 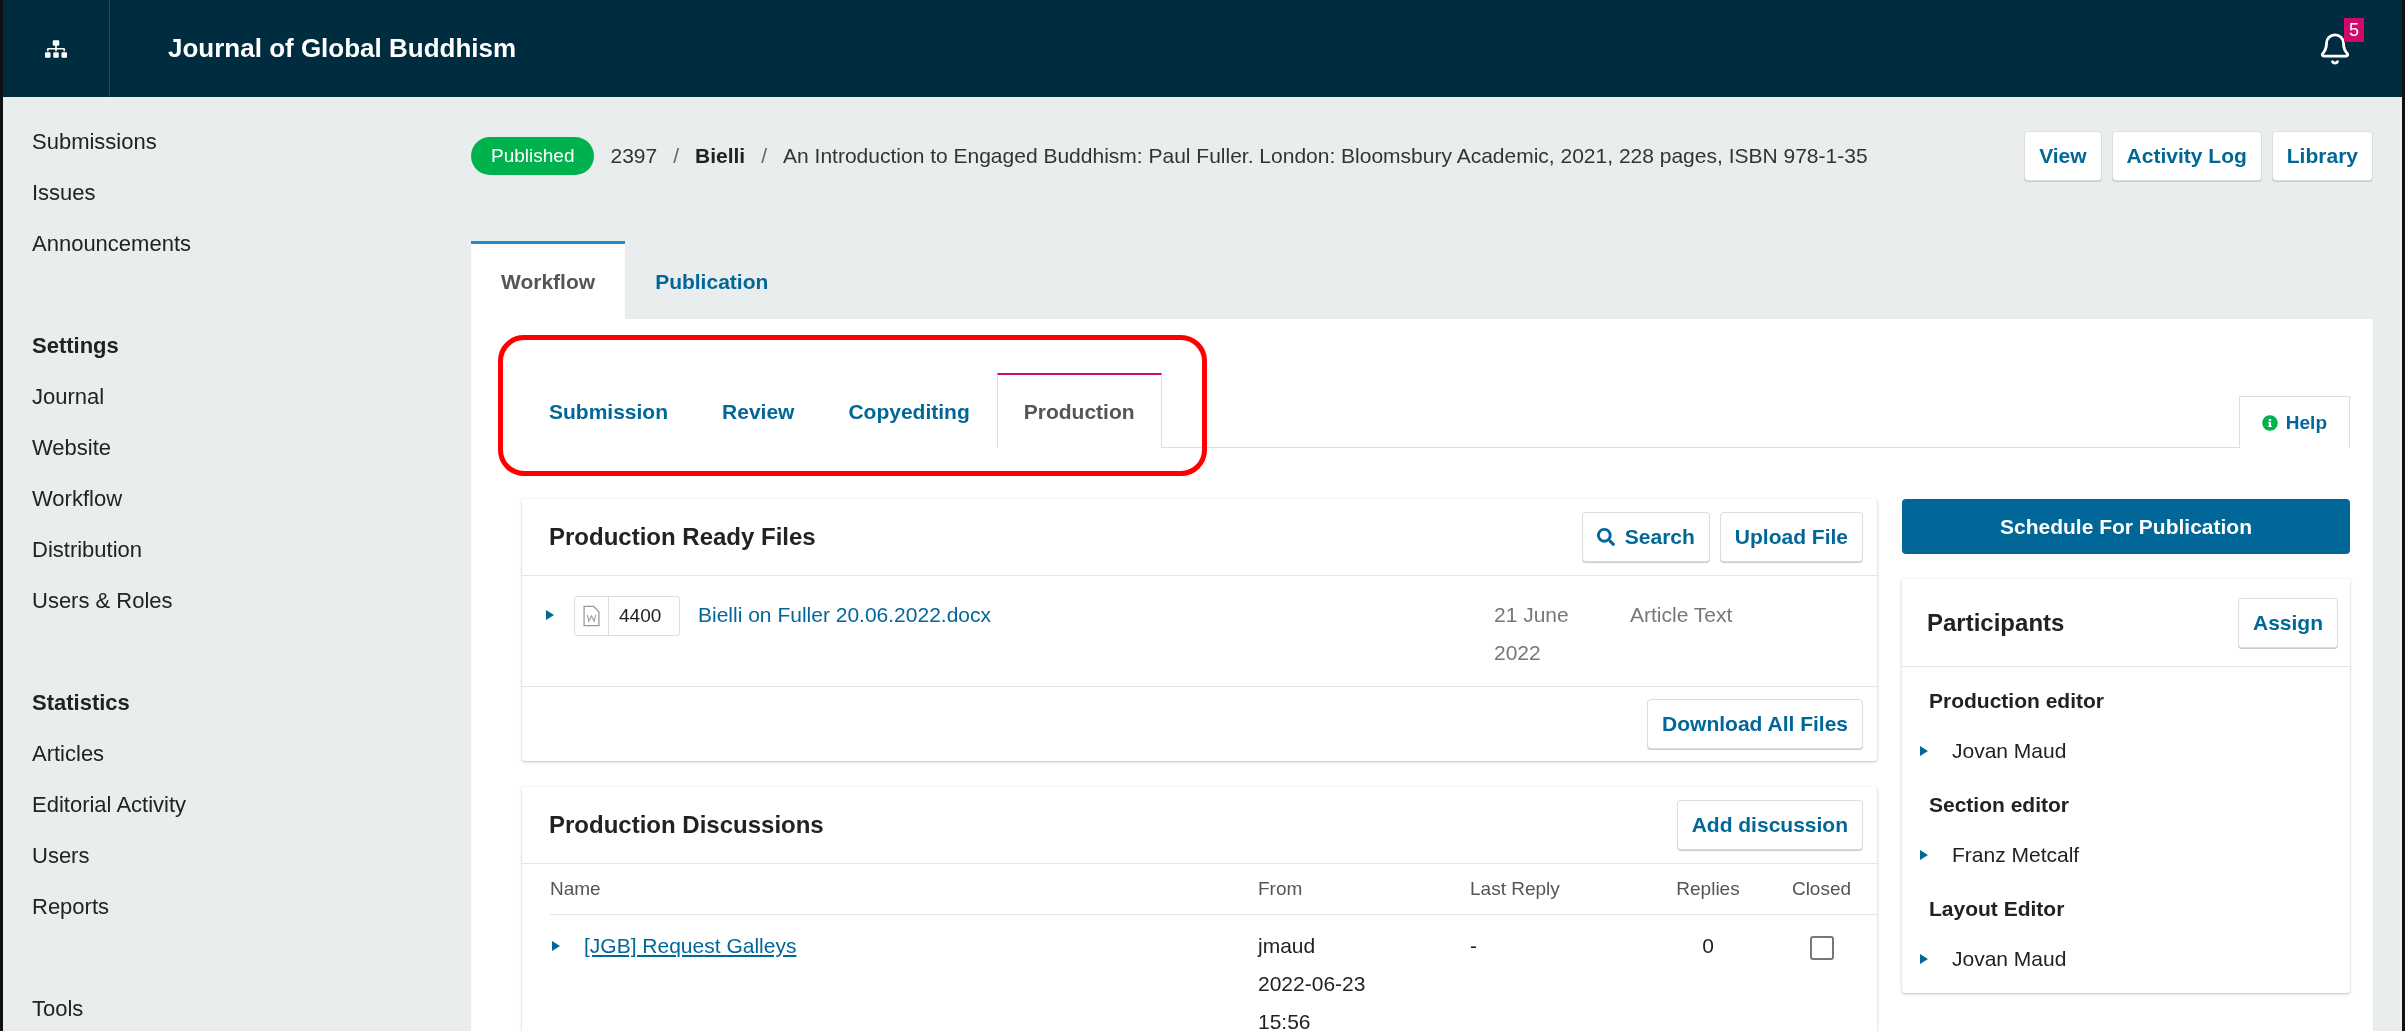 I want to click on card-title: Production Ready Files, so click(x=682, y=537).